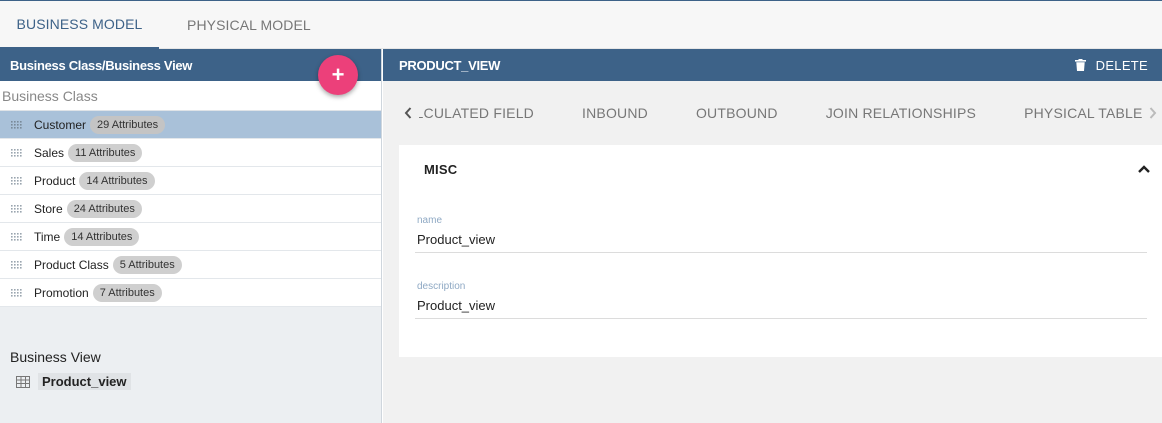 The width and height of the screenshot is (1162, 423). What do you see at coordinates (61, 292) in the screenshot?
I see `class-name: Promotion` at bounding box center [61, 292].